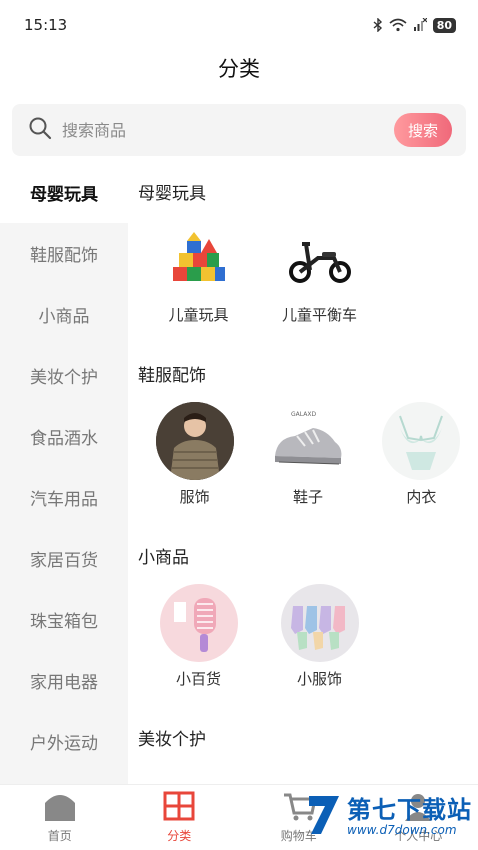 This screenshot has height=850, width=478. I want to click on product-label: 小百货, so click(198, 679).